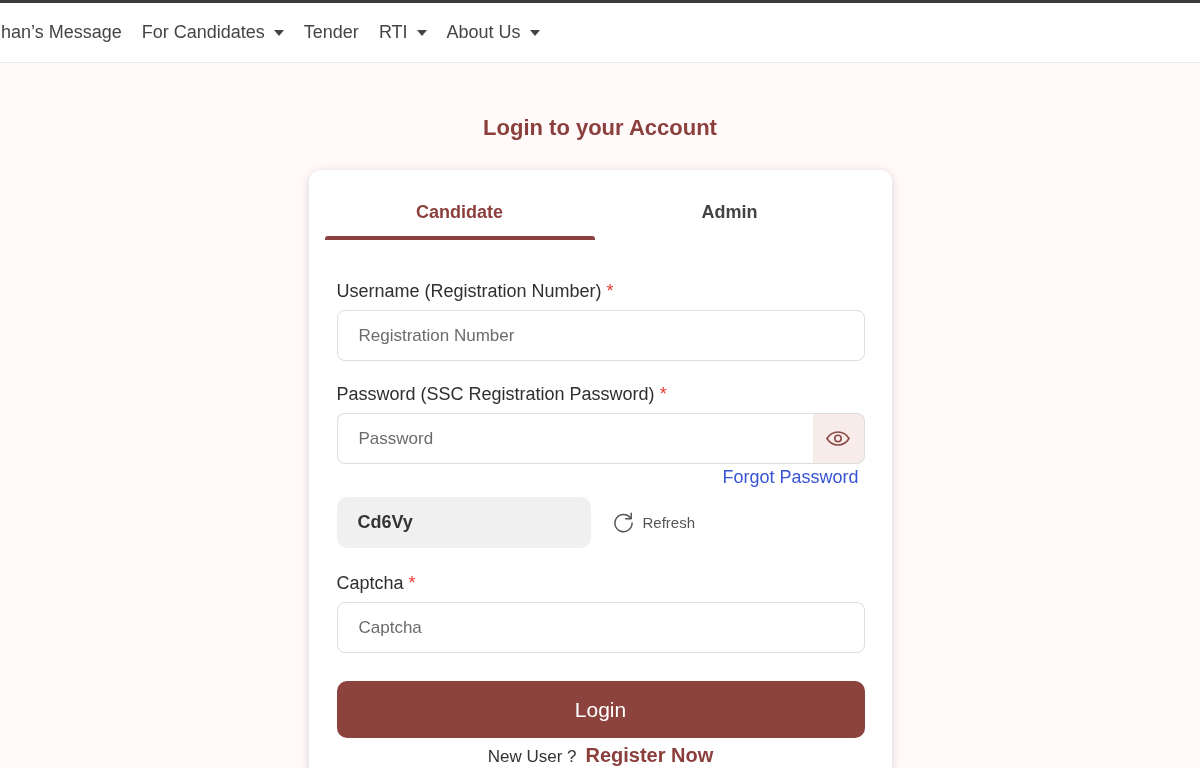  What do you see at coordinates (600, 335) in the screenshot?
I see `text-input: Registration Number` at bounding box center [600, 335].